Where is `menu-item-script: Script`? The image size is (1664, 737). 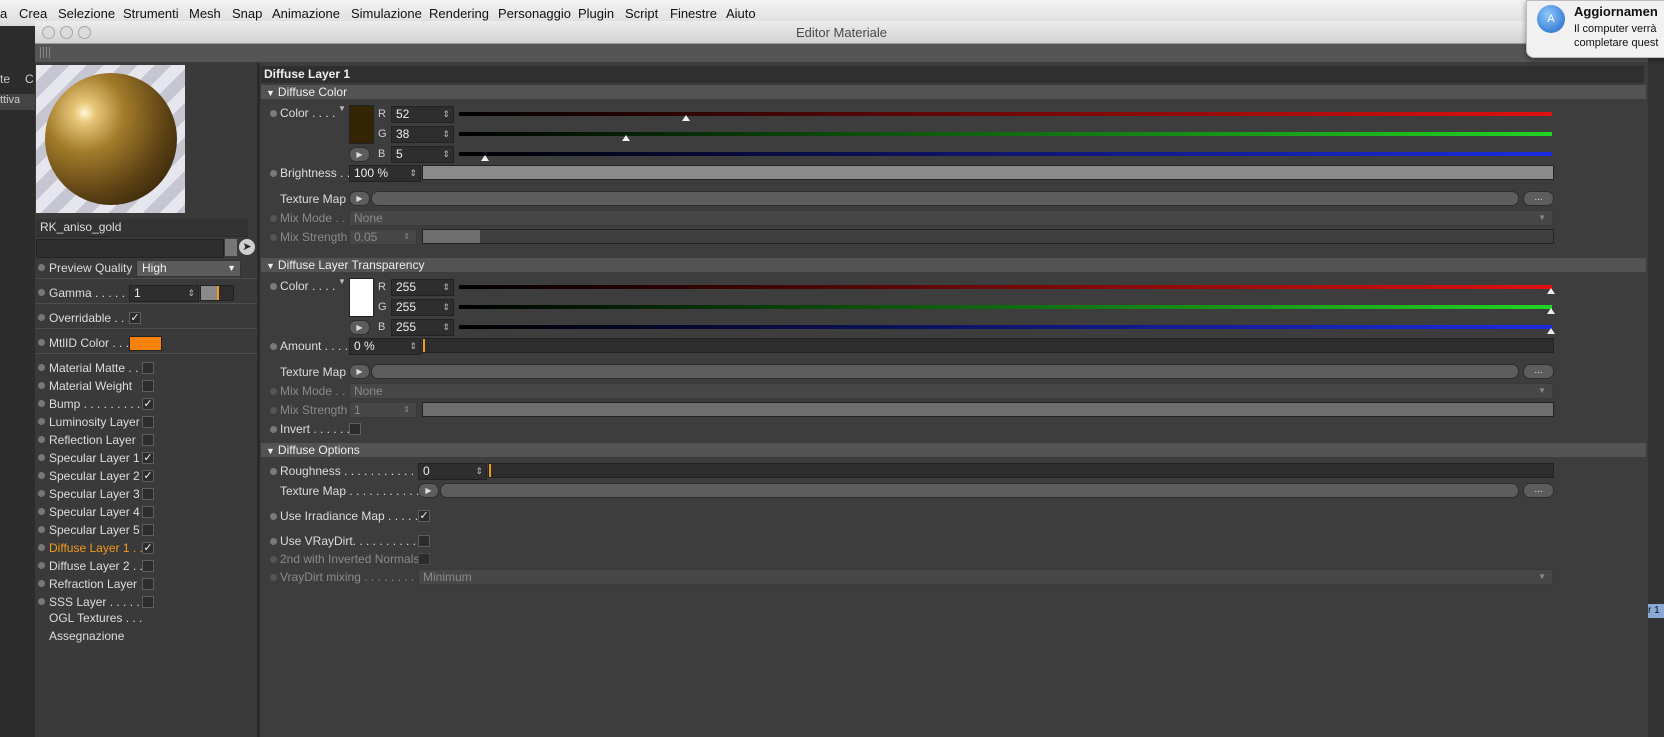 menu-item-script: Script is located at coordinates (641, 13).